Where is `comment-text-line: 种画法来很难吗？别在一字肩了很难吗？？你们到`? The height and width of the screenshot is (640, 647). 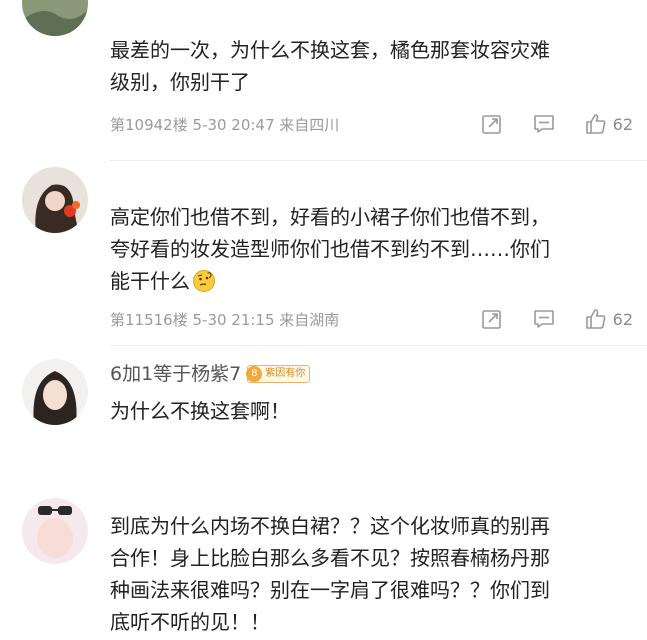
comment-text-line: 种画法来很难吗？别在一字肩了很难吗？？你们到 is located at coordinates (330, 590).